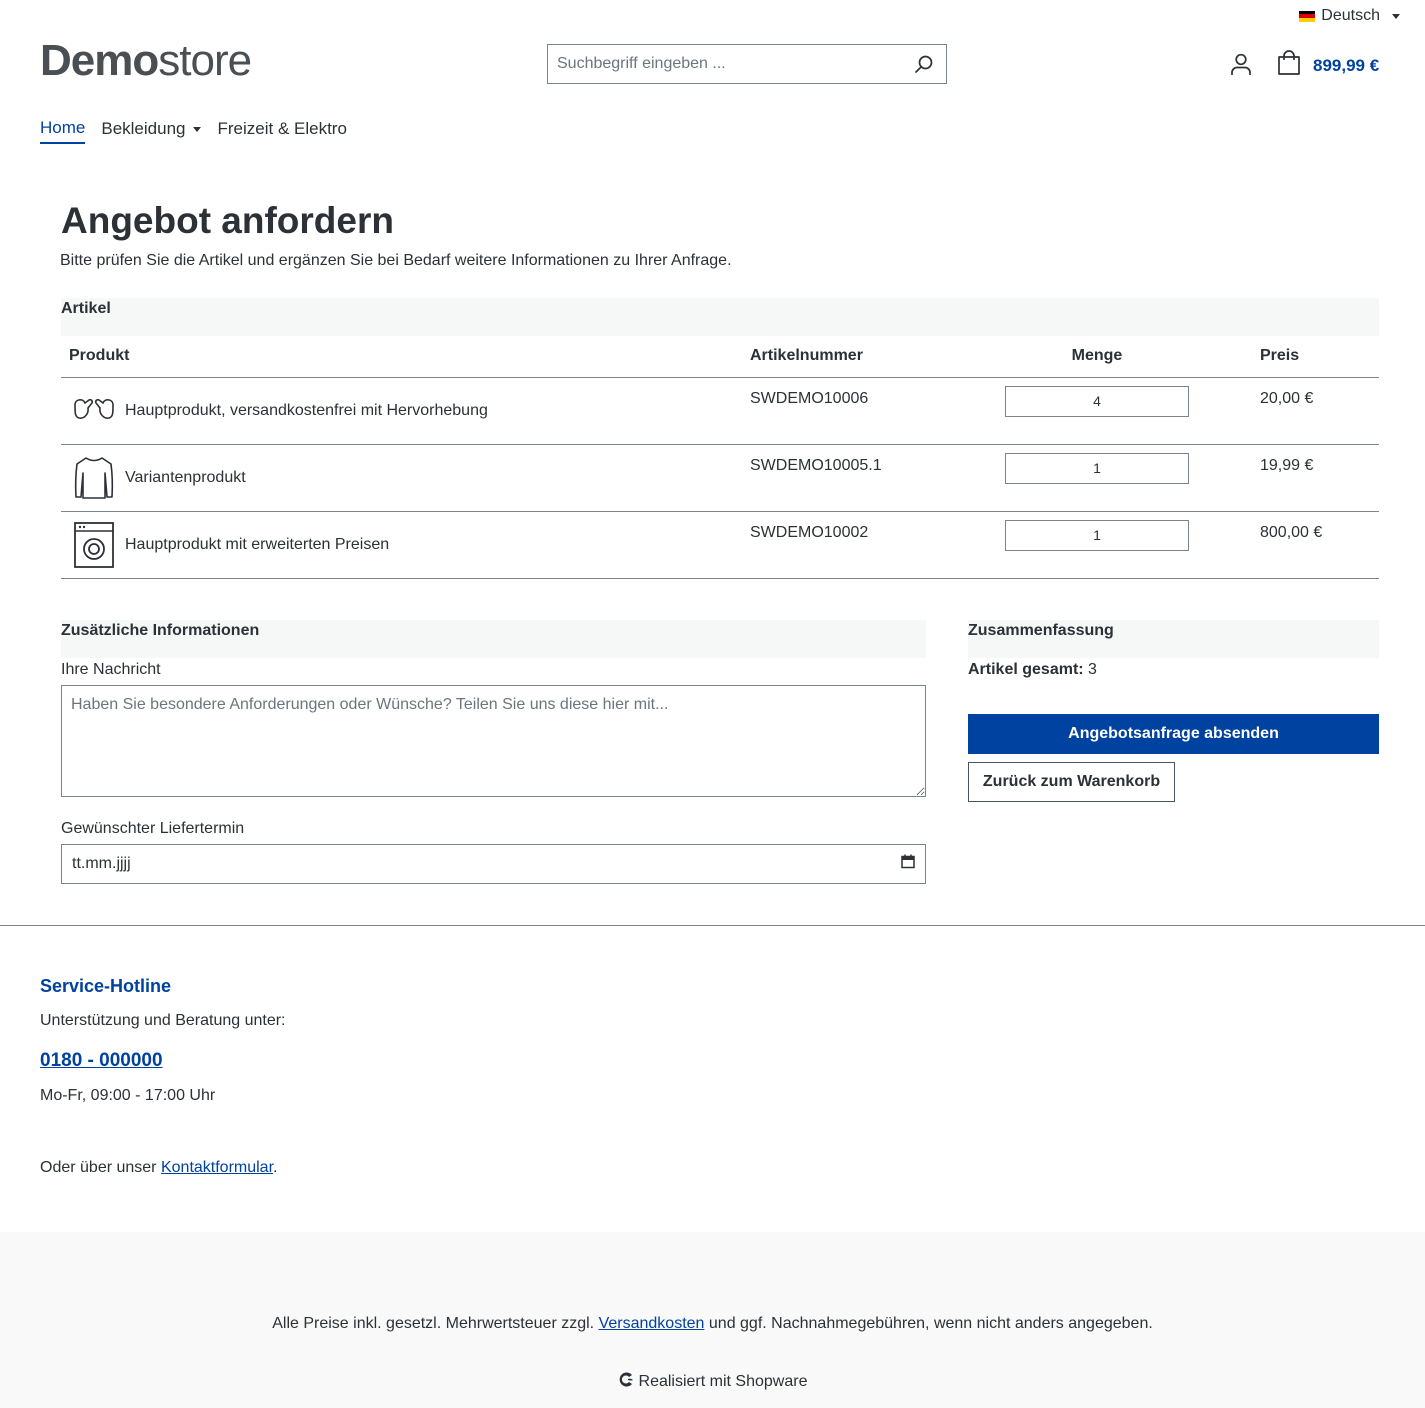 The width and height of the screenshot is (1425, 1408). Describe the element at coordinates (908, 864) in the screenshot. I see `calendar-icon` at that location.